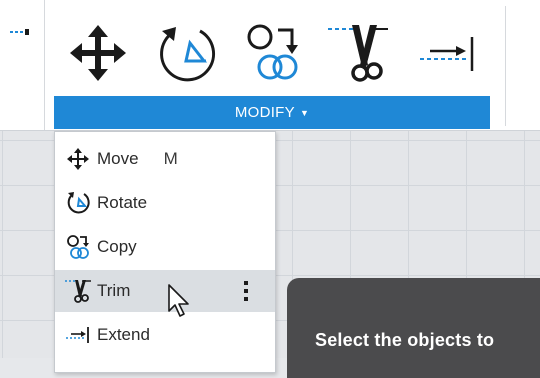  What do you see at coordinates (123, 334) in the screenshot?
I see `menu-item-label: Extend` at bounding box center [123, 334].